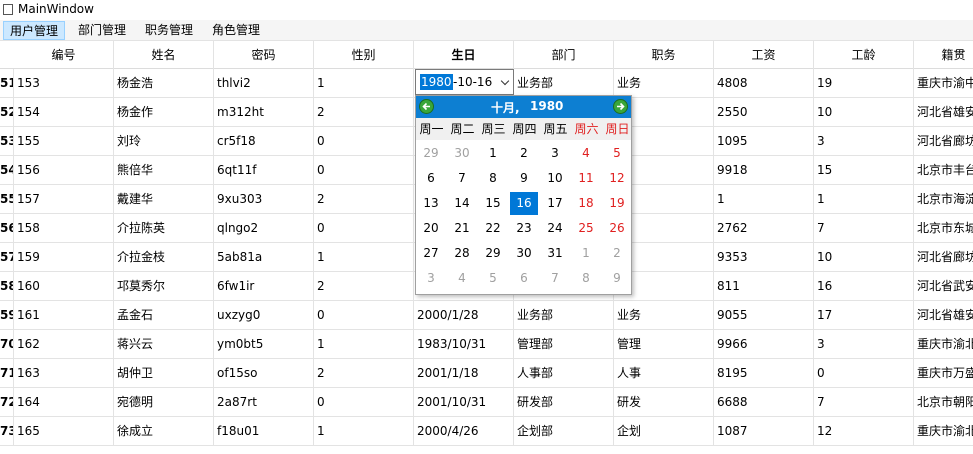 Image resolution: width=973 pixels, height=454 pixels. Describe the element at coordinates (764, 257) in the screenshot. I see `cell-salary: 9353` at that location.